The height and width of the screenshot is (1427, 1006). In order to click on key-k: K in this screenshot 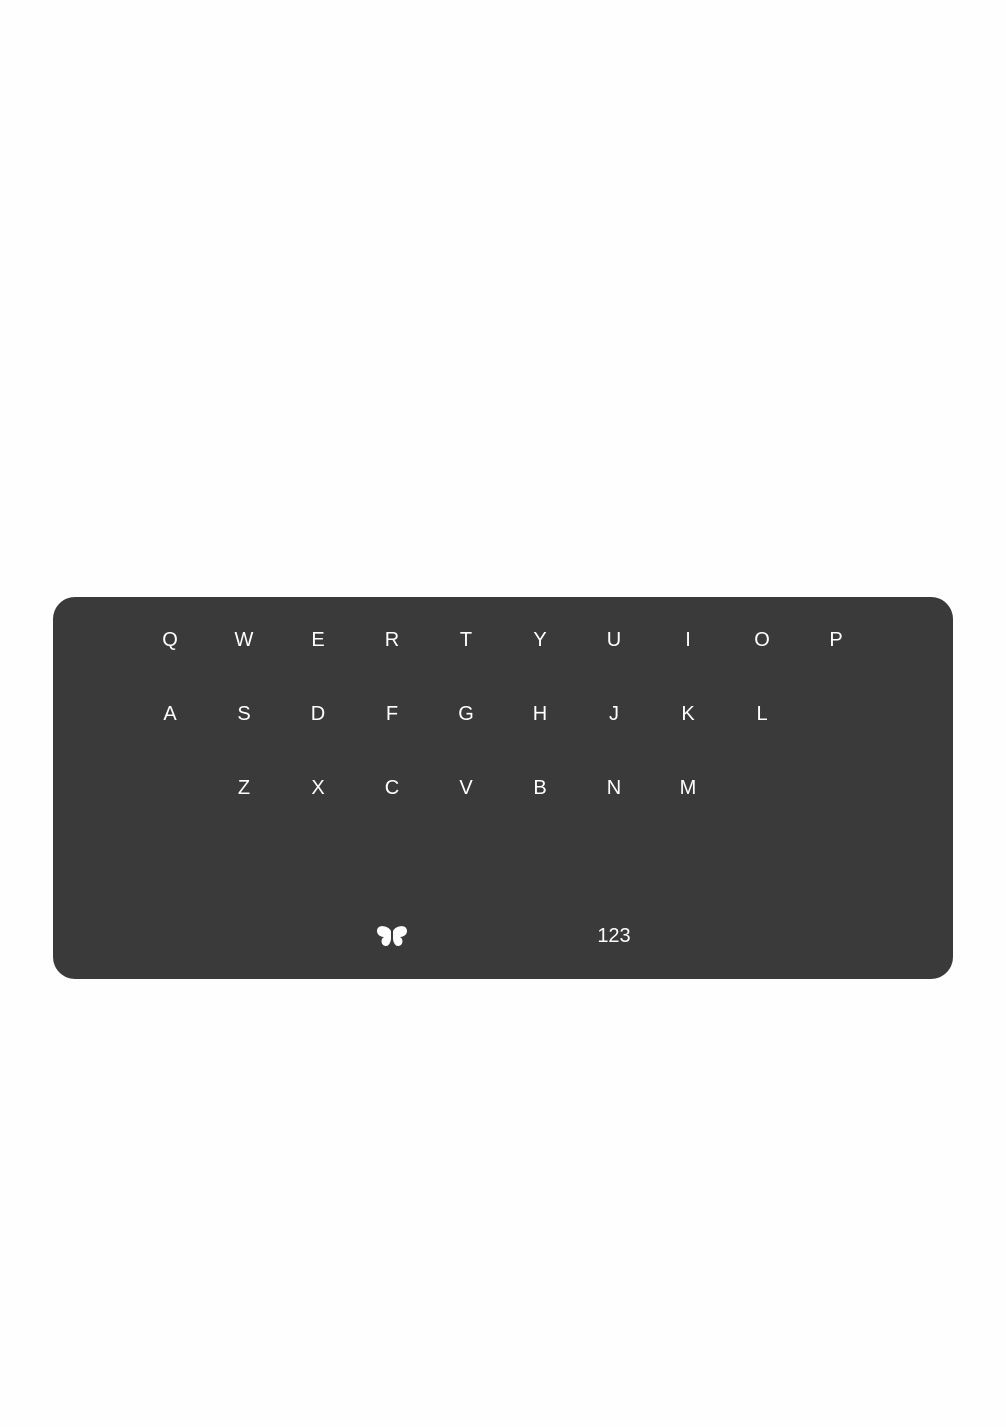, I will do `click(688, 714)`.